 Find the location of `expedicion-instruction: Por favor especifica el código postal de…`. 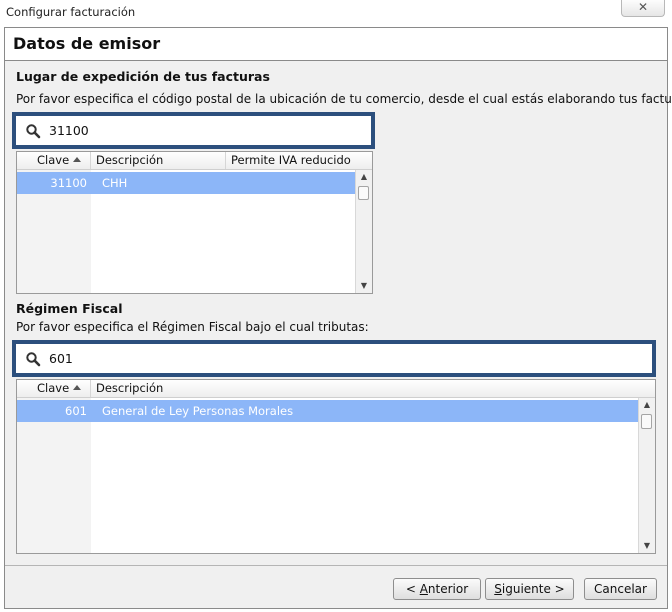

expedicion-instruction: Por favor especifica el código postal de… is located at coordinates (344, 99).